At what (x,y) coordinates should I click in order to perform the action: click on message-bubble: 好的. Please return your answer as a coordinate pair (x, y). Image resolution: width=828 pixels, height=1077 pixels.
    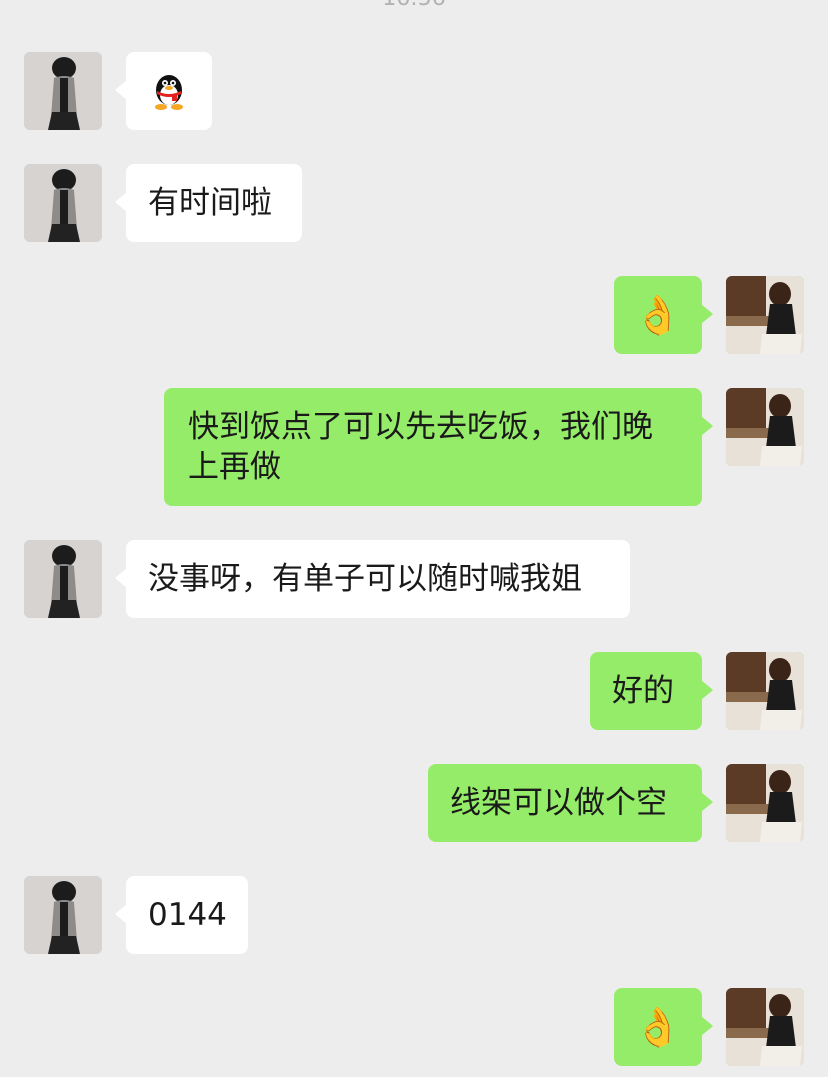
    Looking at the image, I should click on (651, 691).